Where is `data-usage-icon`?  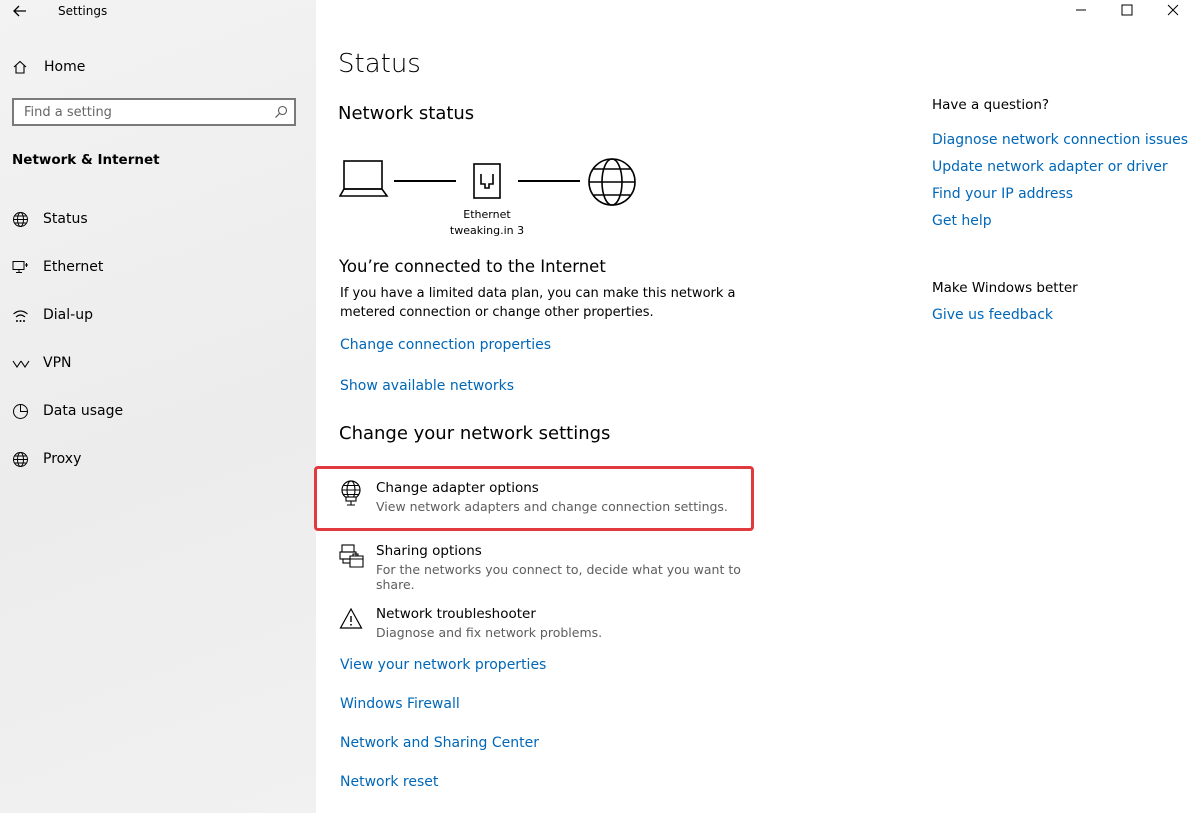 data-usage-icon is located at coordinates (20, 411).